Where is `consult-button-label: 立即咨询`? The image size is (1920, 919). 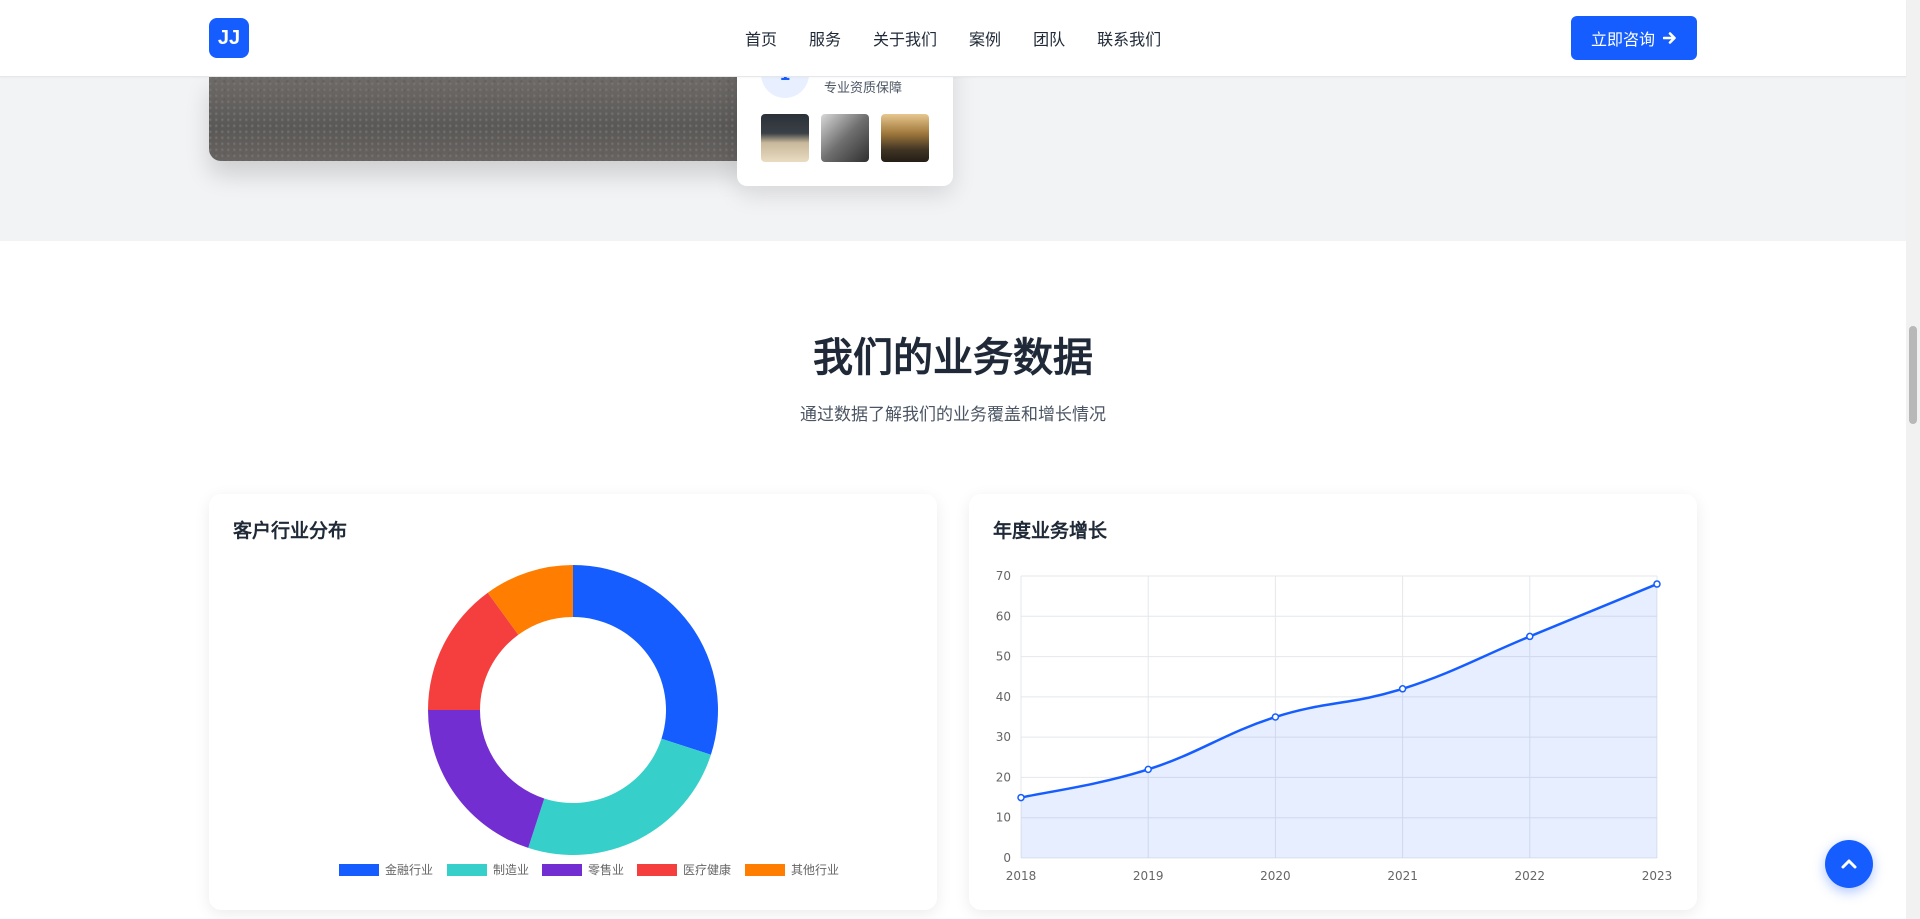 consult-button-label: 立即咨询 is located at coordinates (1622, 39).